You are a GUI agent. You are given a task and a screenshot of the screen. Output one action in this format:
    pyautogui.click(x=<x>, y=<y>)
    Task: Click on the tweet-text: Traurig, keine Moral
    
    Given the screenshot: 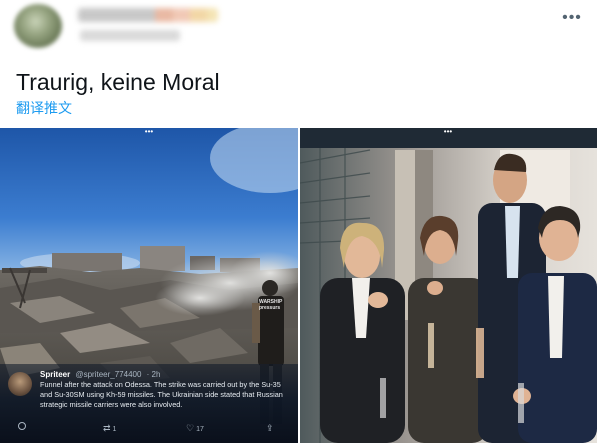 What is the action you would take?
    pyautogui.click(x=118, y=82)
    